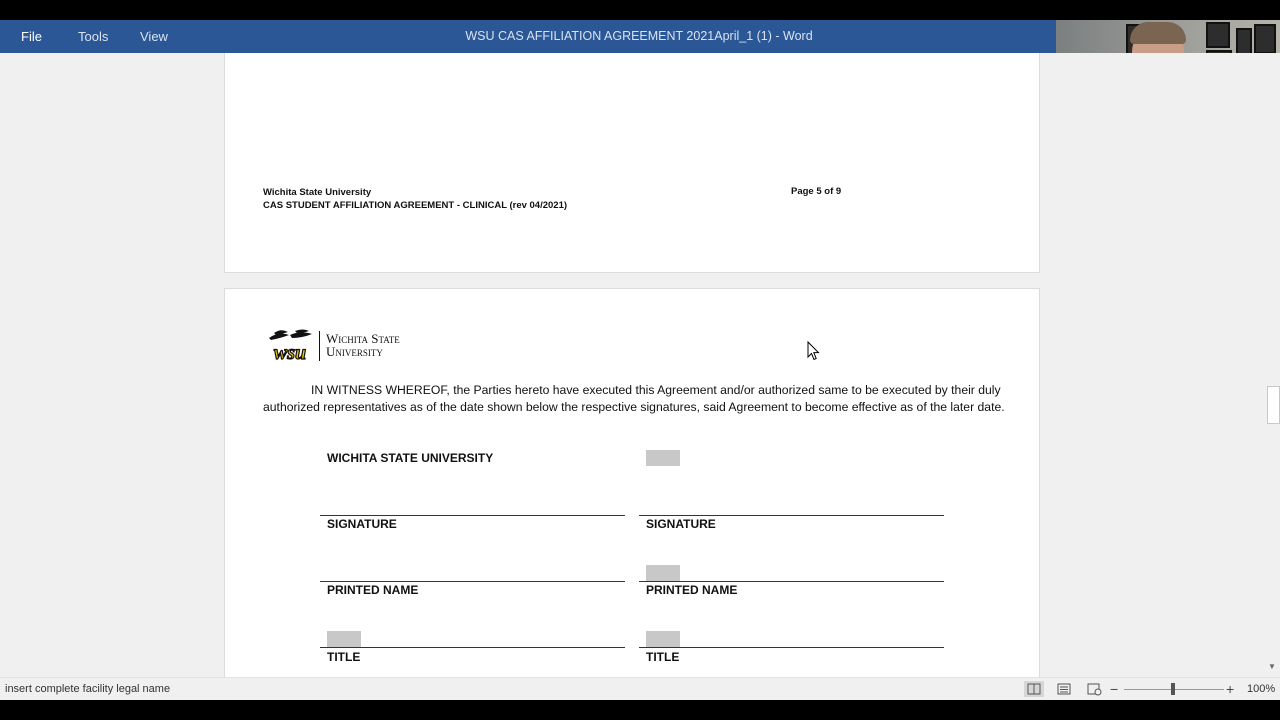  I want to click on wsu-logo: wsu Wichita State University, so click(340, 347).